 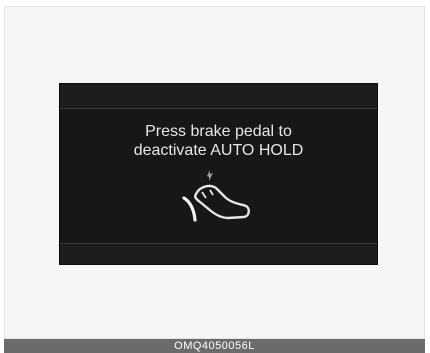 I want to click on shoe-outline, so click(x=222, y=202).